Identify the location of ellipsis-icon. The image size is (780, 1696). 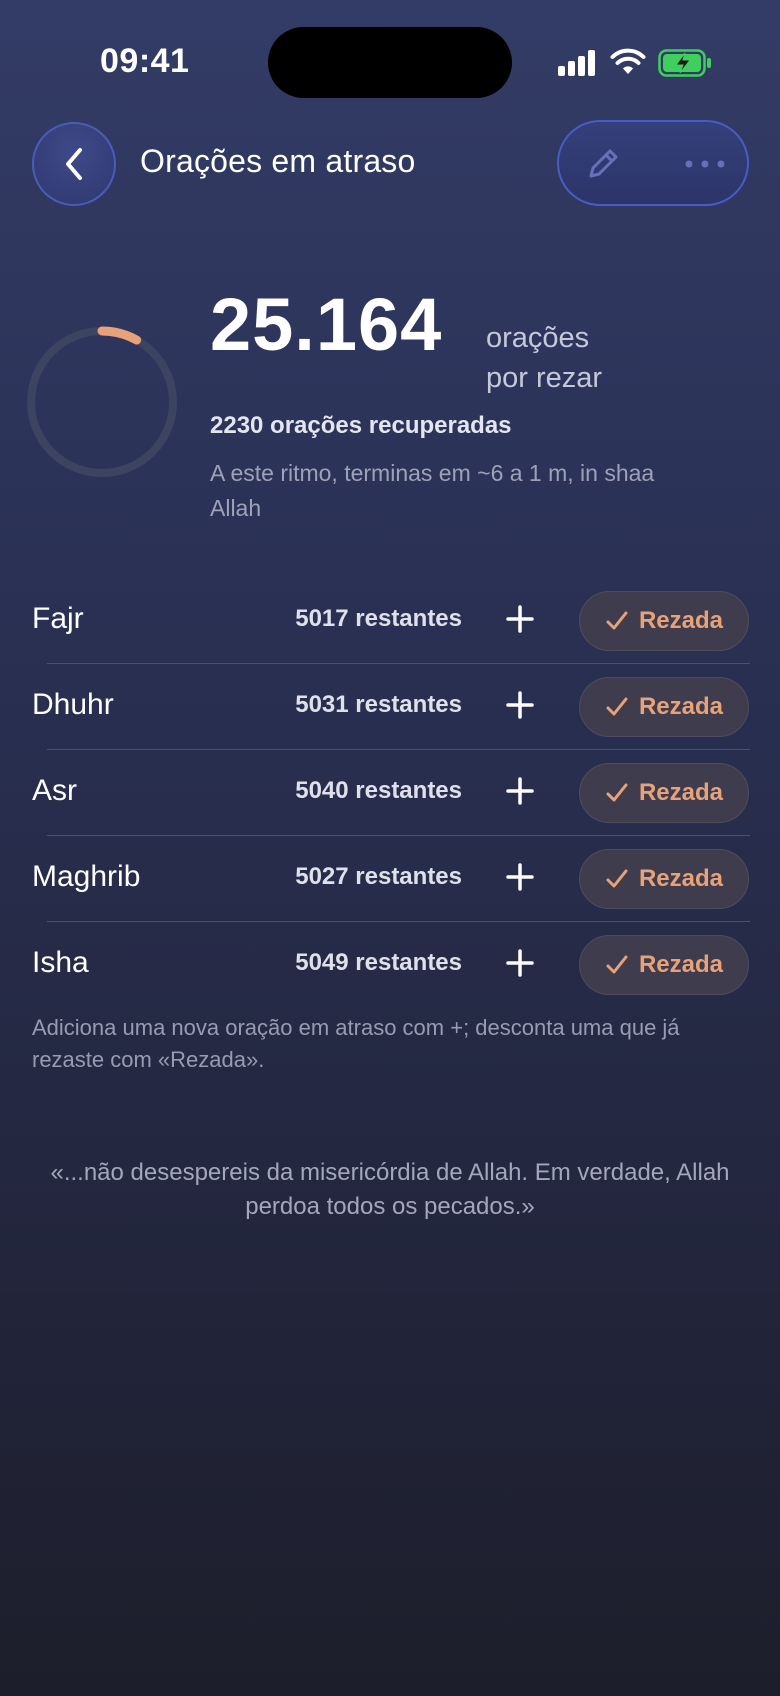
(705, 164).